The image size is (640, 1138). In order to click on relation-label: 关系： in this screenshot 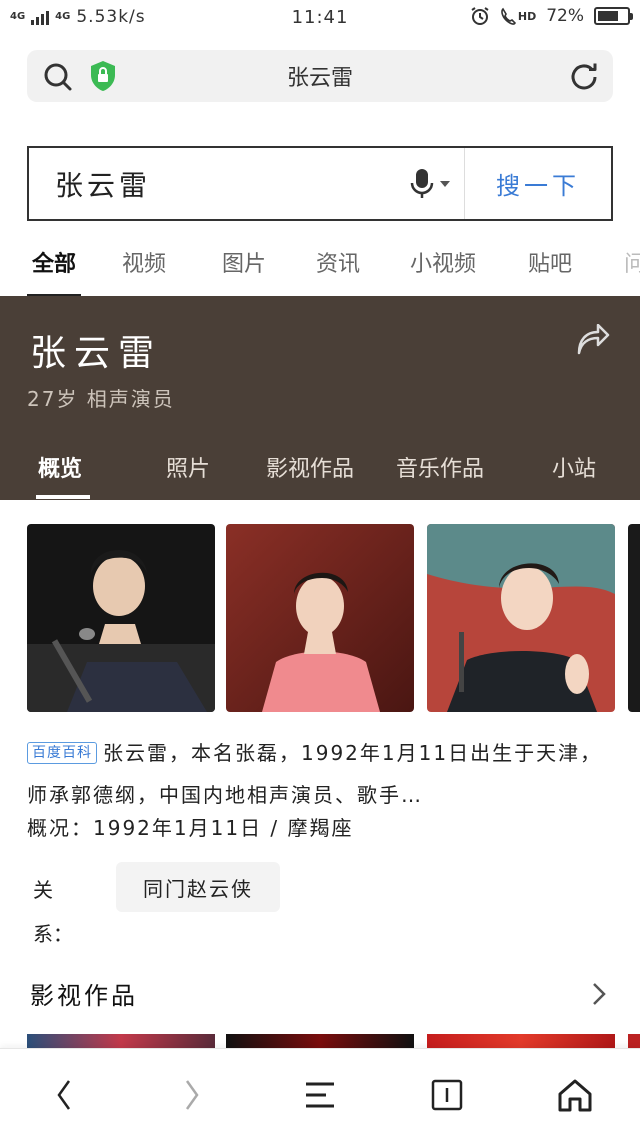, I will do `click(53, 912)`.